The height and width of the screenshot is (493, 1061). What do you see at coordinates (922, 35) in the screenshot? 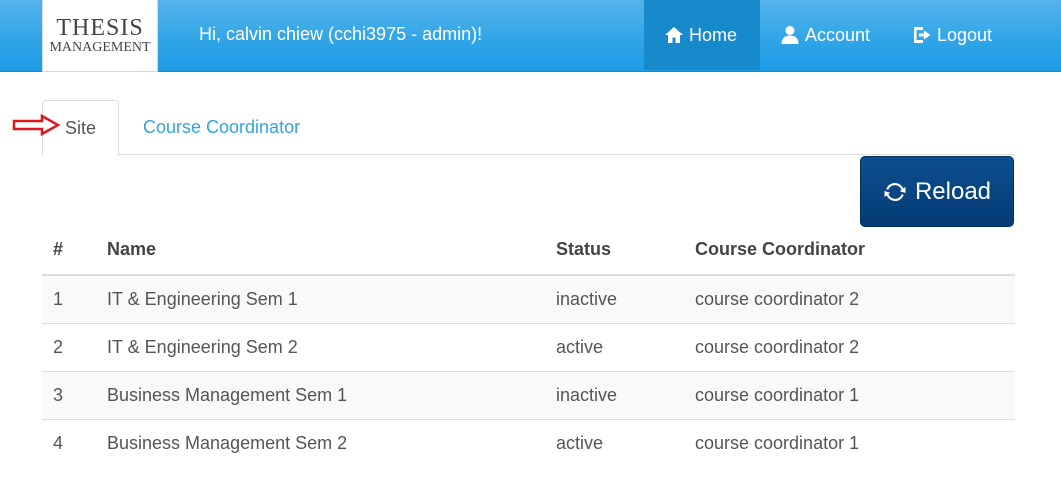
I see `logout-icon` at bounding box center [922, 35].